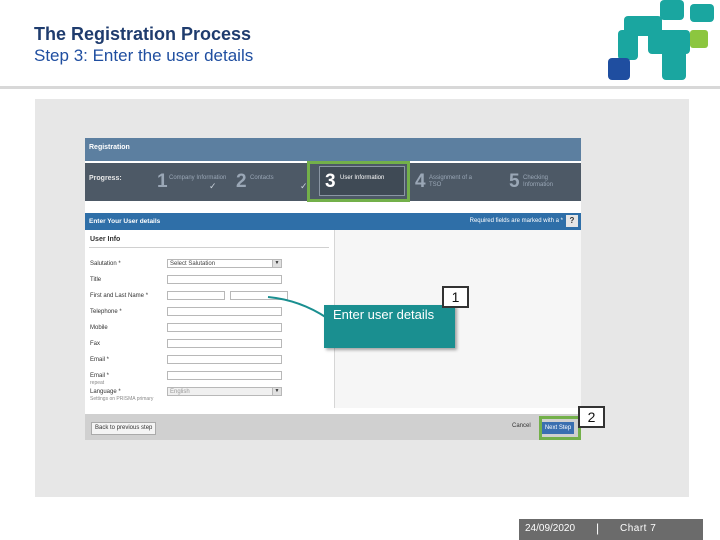 Image resolution: width=720 pixels, height=540 pixels. What do you see at coordinates (358, 181) in the screenshot?
I see `active-step-highlight` at bounding box center [358, 181].